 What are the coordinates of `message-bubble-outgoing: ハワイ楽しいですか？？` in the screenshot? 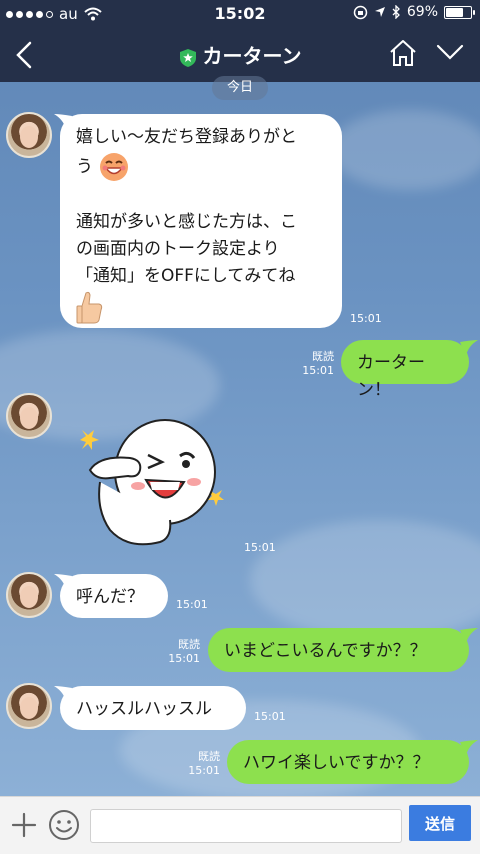 It's located at (348, 762).